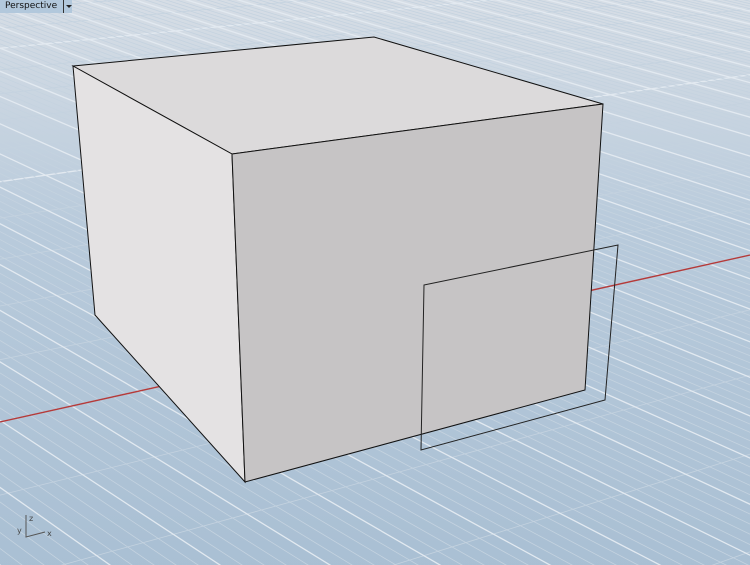 Image resolution: width=750 pixels, height=565 pixels. Describe the element at coordinates (19, 530) in the screenshot. I see `axis-label: y` at that location.